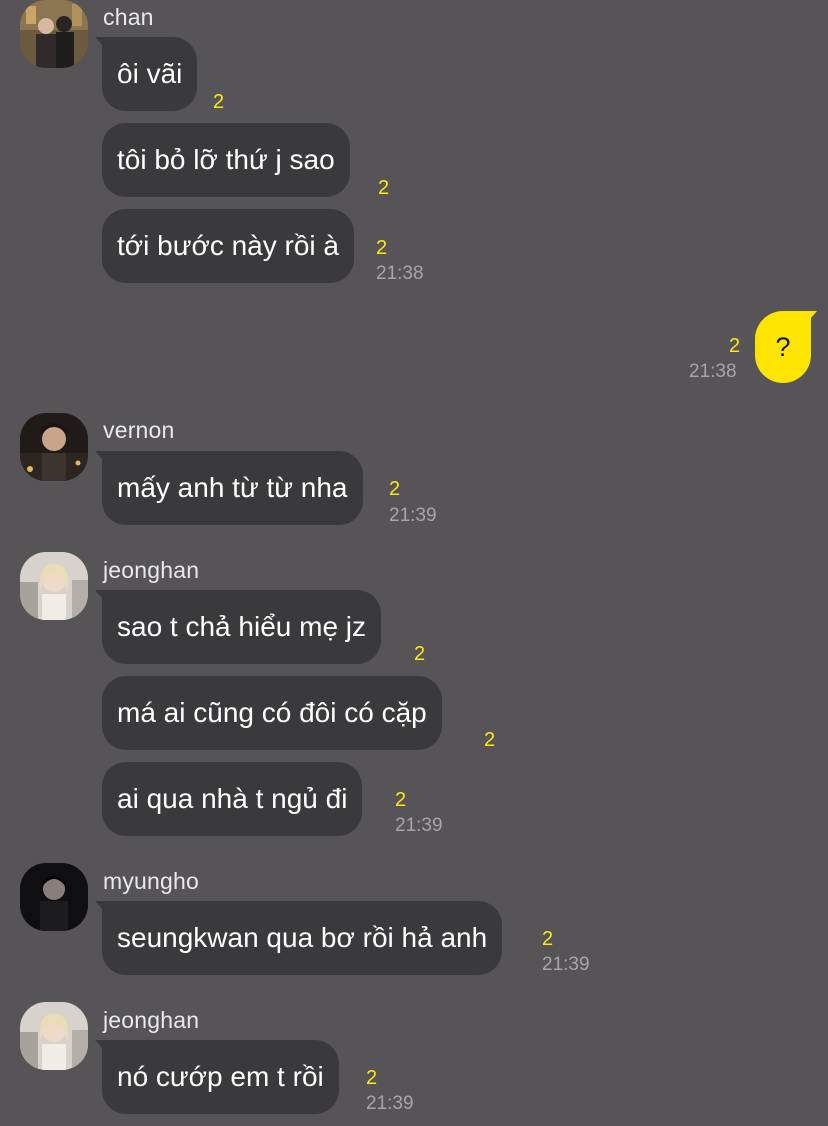  What do you see at coordinates (139, 430) in the screenshot?
I see `sender-name: vernon` at bounding box center [139, 430].